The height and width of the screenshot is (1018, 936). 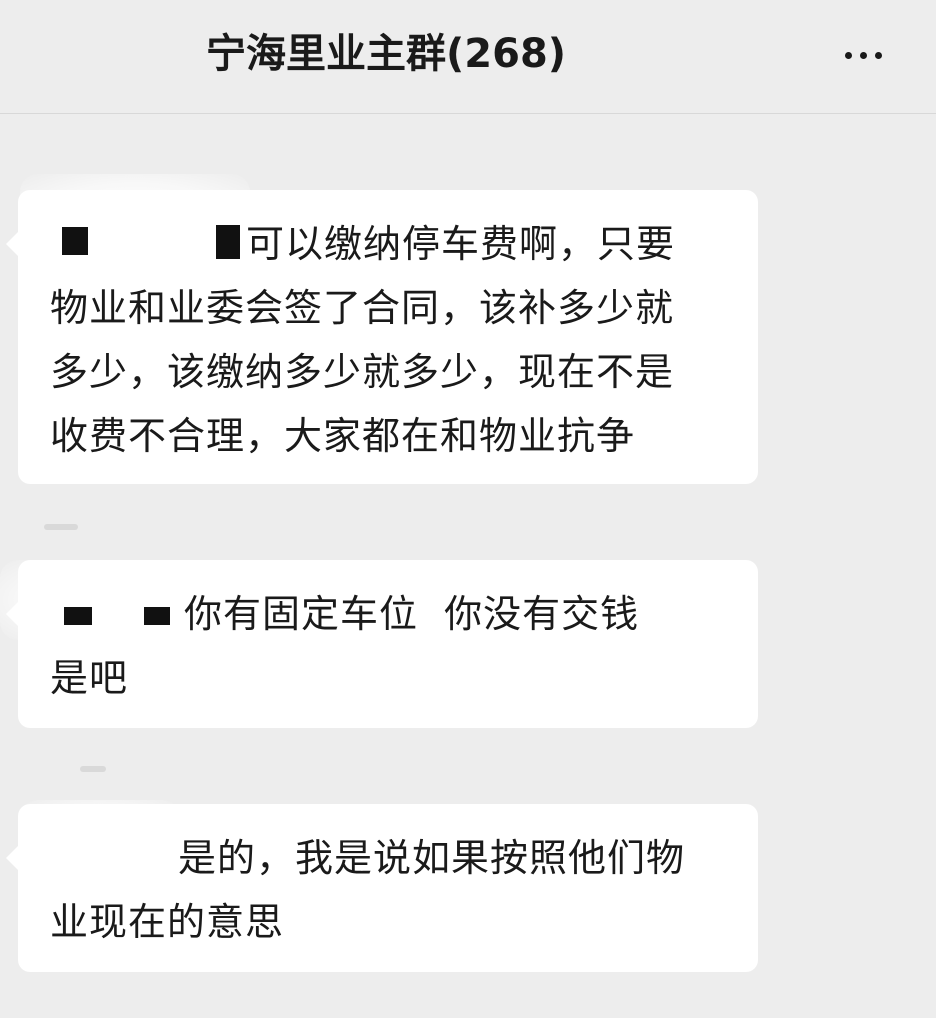 I want to click on message-line: 可以缴纳停车费啊，只要, so click(x=461, y=244).